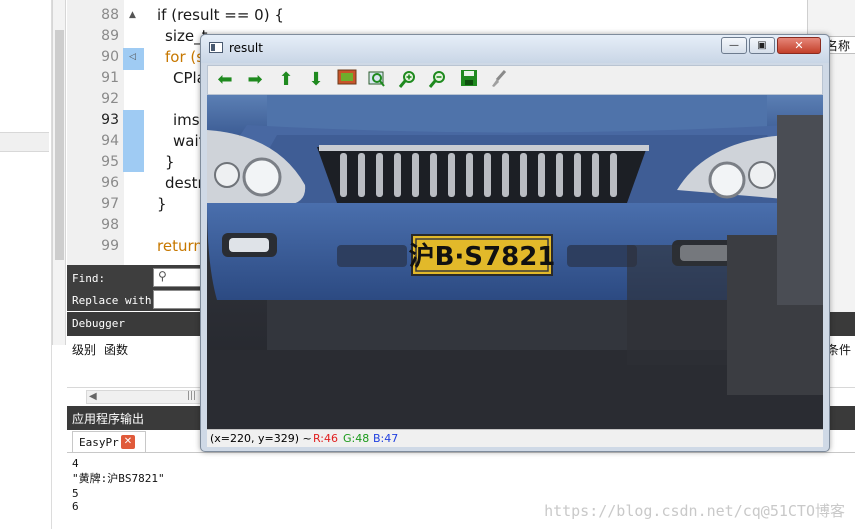  Describe the element at coordinates (110, 99) in the screenshot. I see `line-number: 92` at that location.